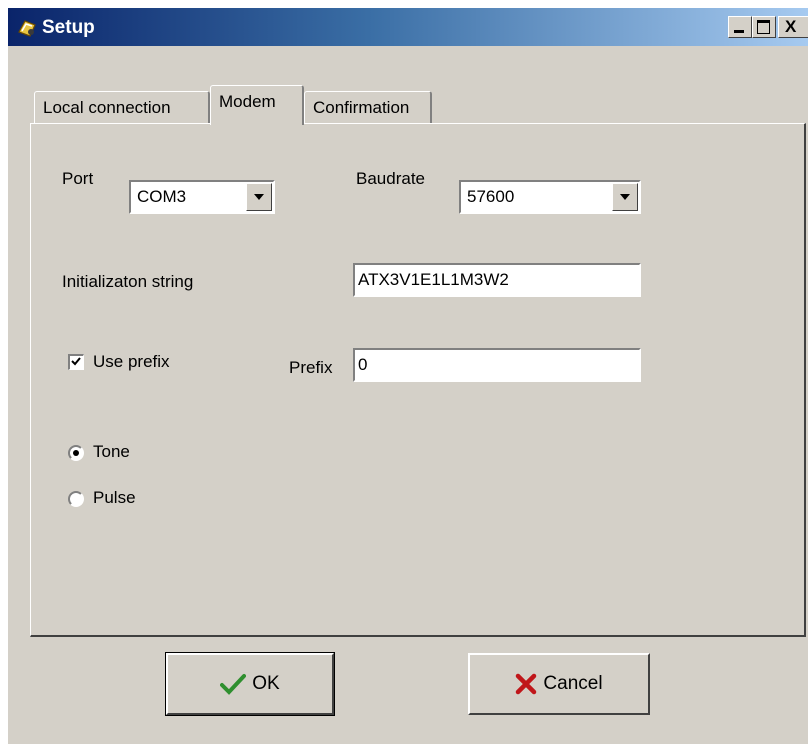 The height and width of the screenshot is (744, 808). I want to click on tab-local-connection: Local connection, so click(122, 107).